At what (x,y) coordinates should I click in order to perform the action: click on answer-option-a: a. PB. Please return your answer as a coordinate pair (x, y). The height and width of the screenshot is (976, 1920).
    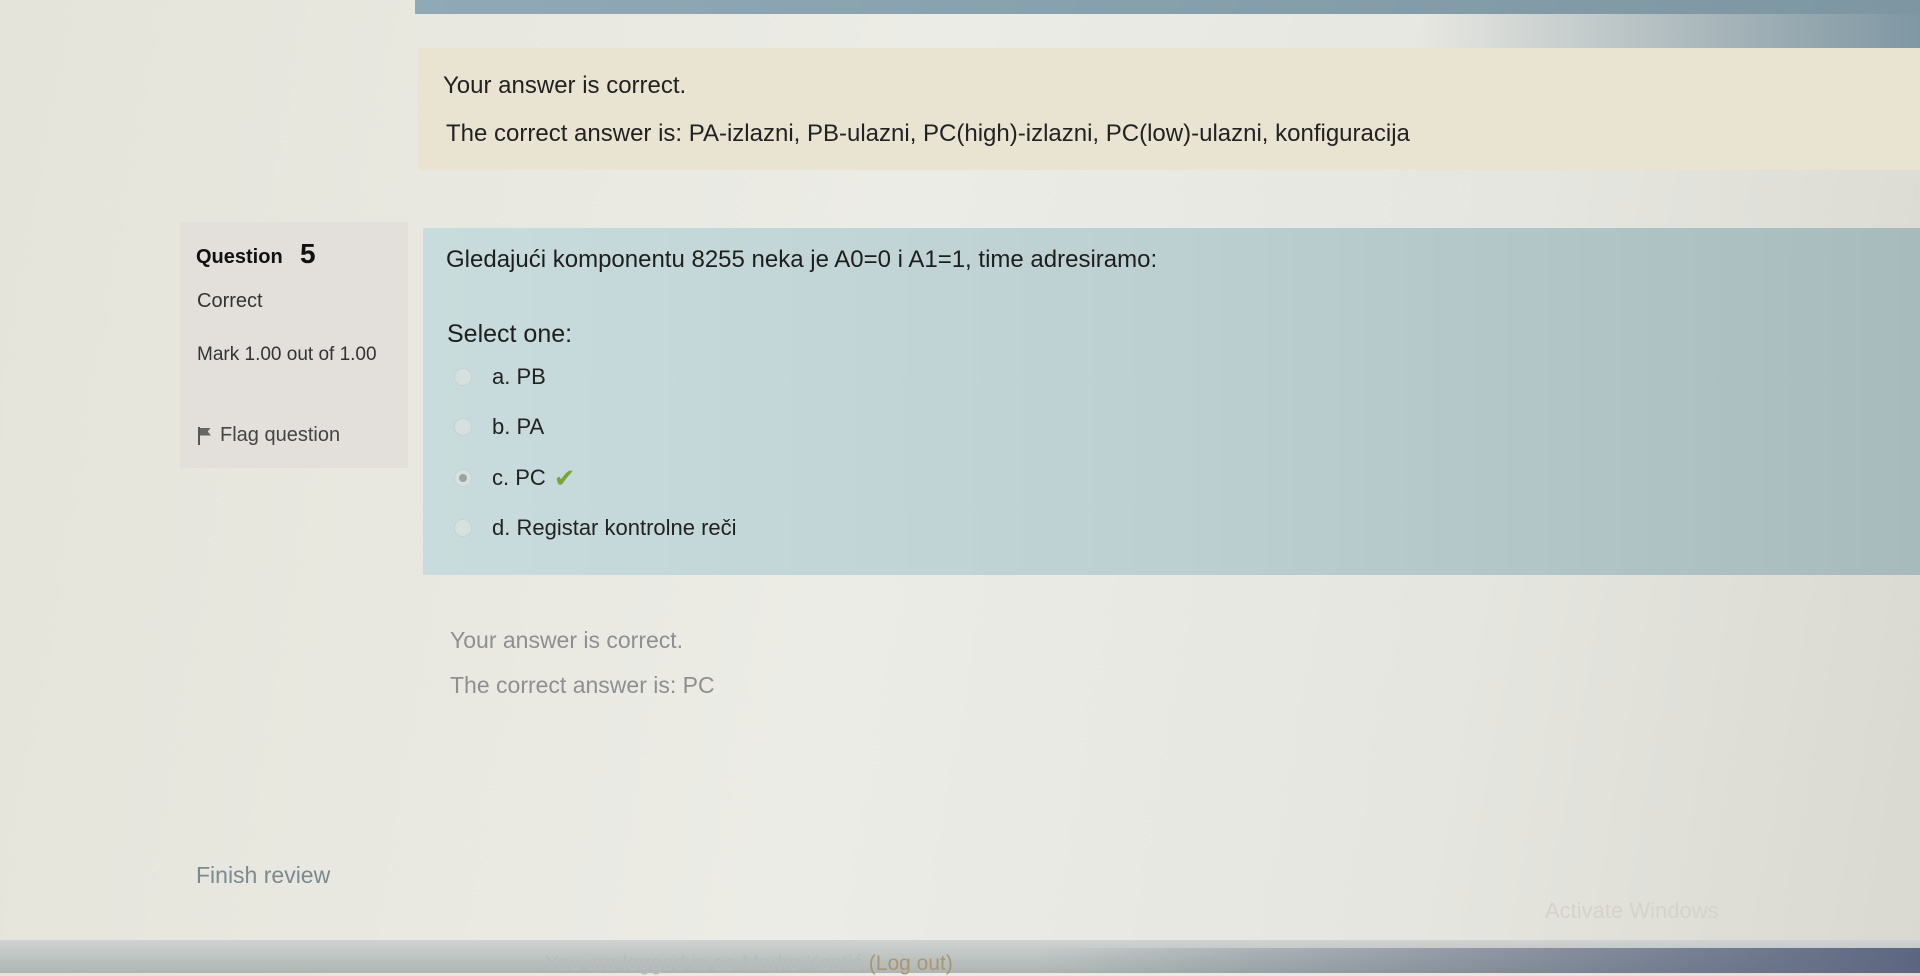
    Looking at the image, I should click on (500, 377).